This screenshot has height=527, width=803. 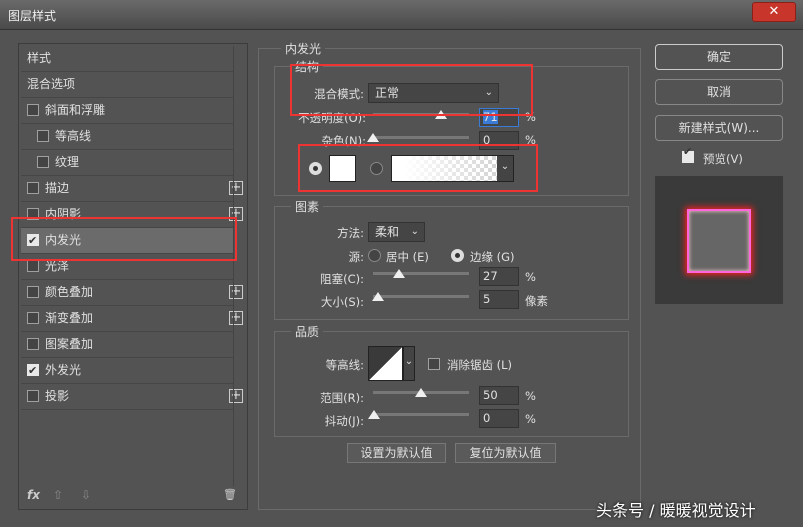 What do you see at coordinates (418, 414) in the screenshot?
I see `jitter-slider` at bounding box center [418, 414].